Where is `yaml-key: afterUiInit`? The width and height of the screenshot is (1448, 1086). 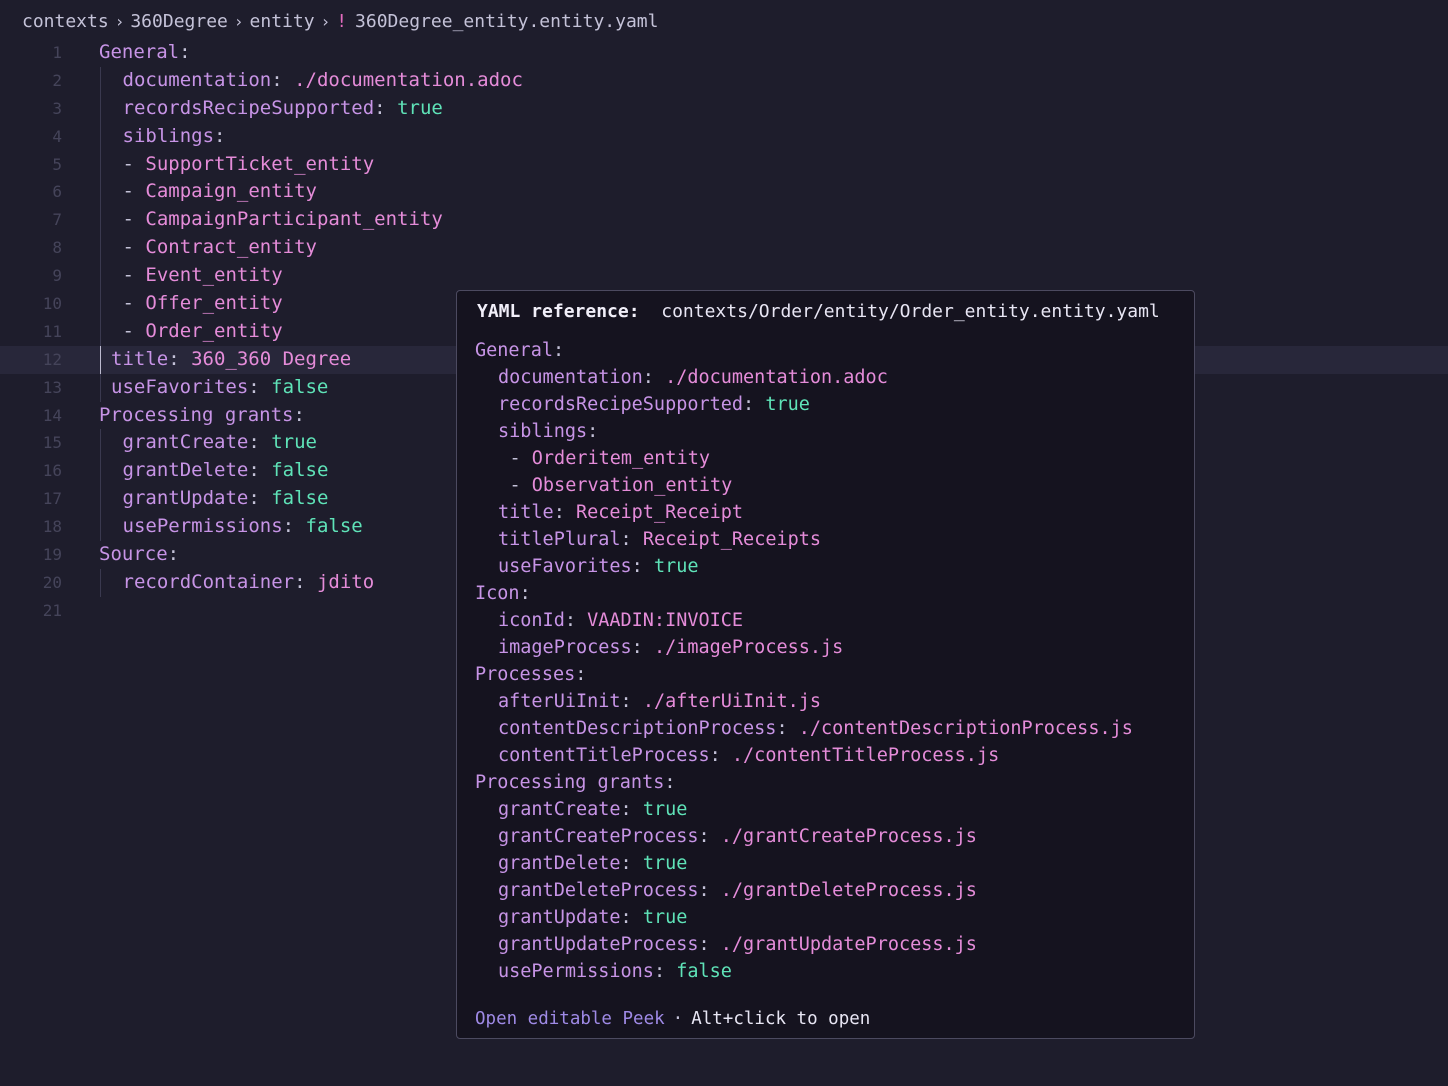 yaml-key: afterUiInit is located at coordinates (559, 701).